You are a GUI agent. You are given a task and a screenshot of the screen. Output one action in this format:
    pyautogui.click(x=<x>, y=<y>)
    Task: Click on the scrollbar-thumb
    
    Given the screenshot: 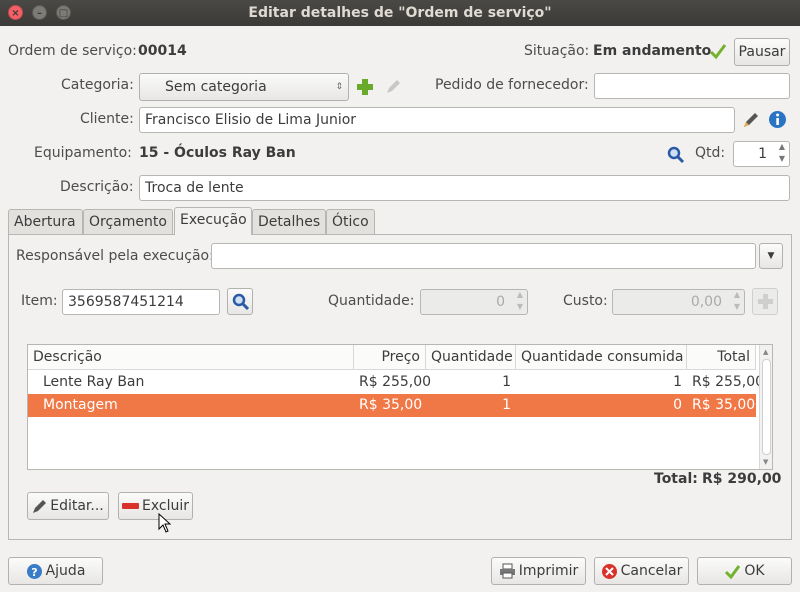 What is the action you would take?
    pyautogui.click(x=766, y=407)
    